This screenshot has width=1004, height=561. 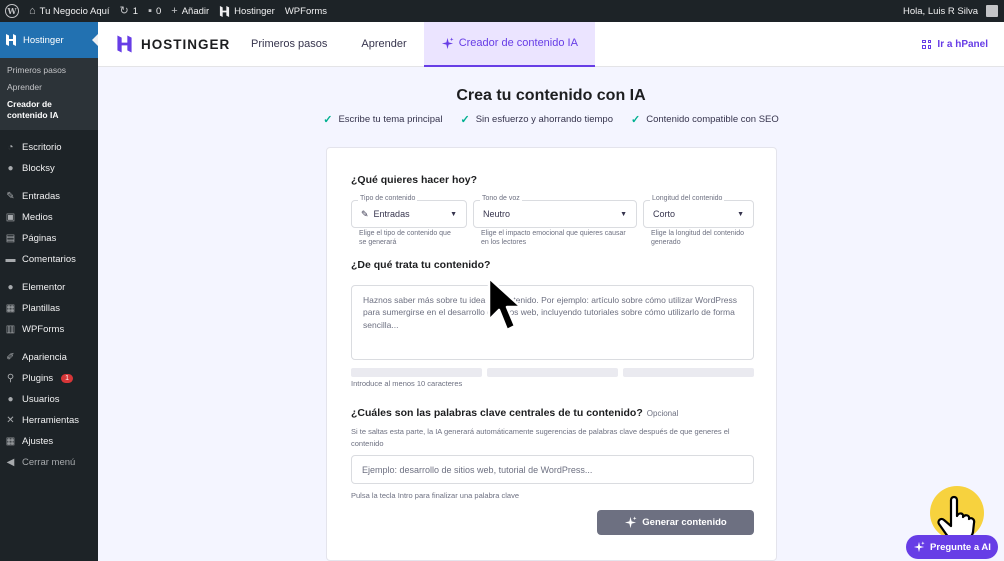 I want to click on sidebar-item-medios: ▣ Medios, so click(x=49, y=217).